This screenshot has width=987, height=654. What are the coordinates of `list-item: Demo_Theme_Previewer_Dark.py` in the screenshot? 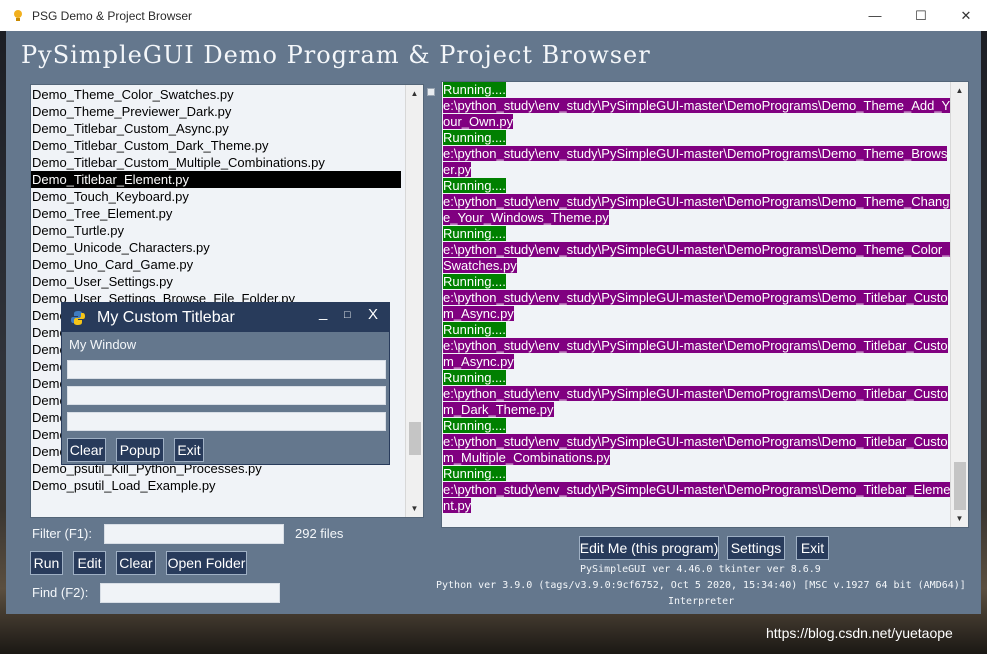 It's located at (216, 111).